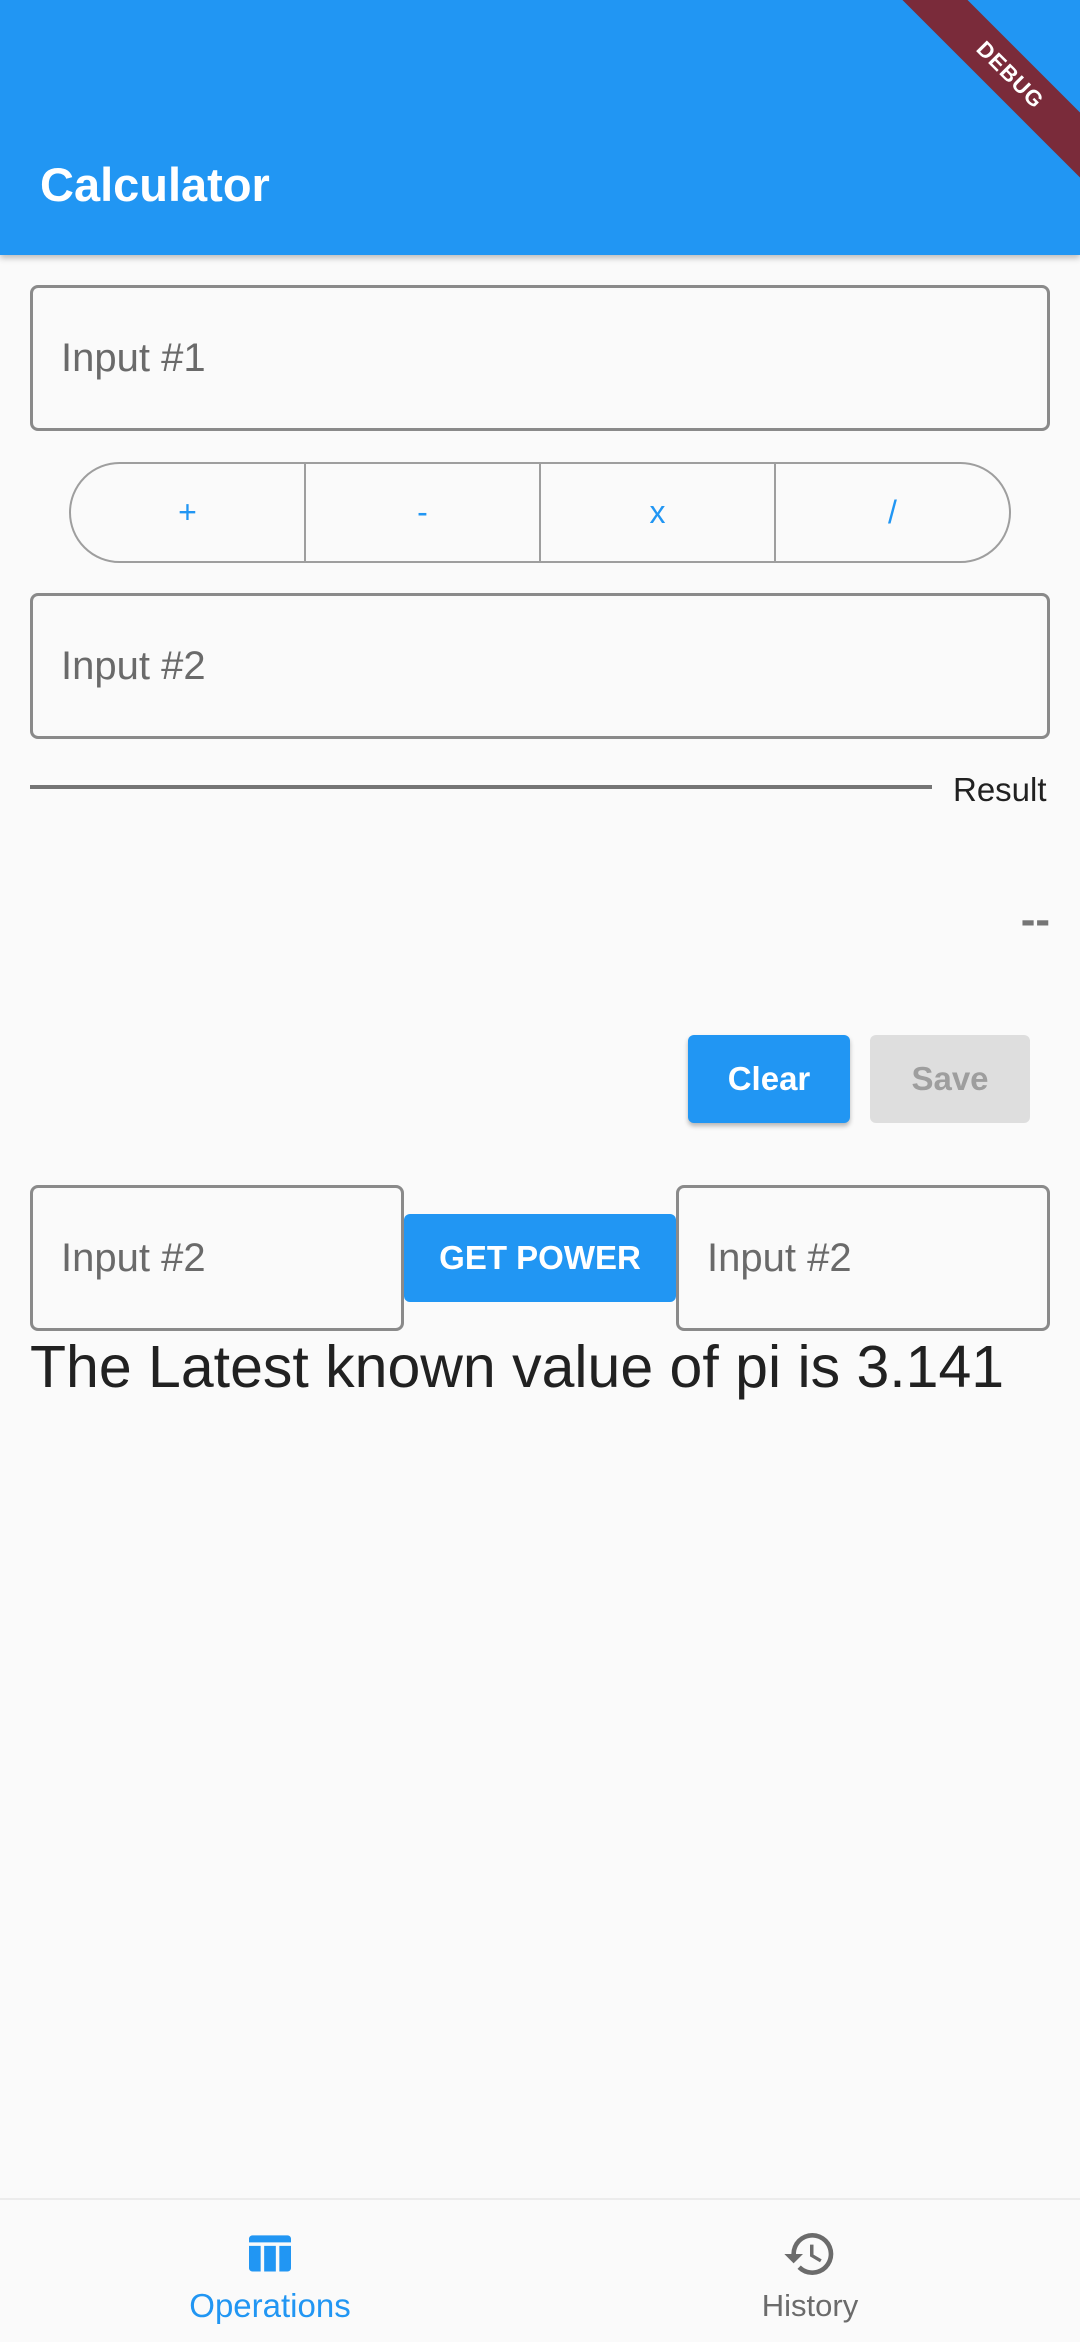 Image resolution: width=1080 pixels, height=2342 pixels. I want to click on operator-divide-button: /, so click(892, 512).